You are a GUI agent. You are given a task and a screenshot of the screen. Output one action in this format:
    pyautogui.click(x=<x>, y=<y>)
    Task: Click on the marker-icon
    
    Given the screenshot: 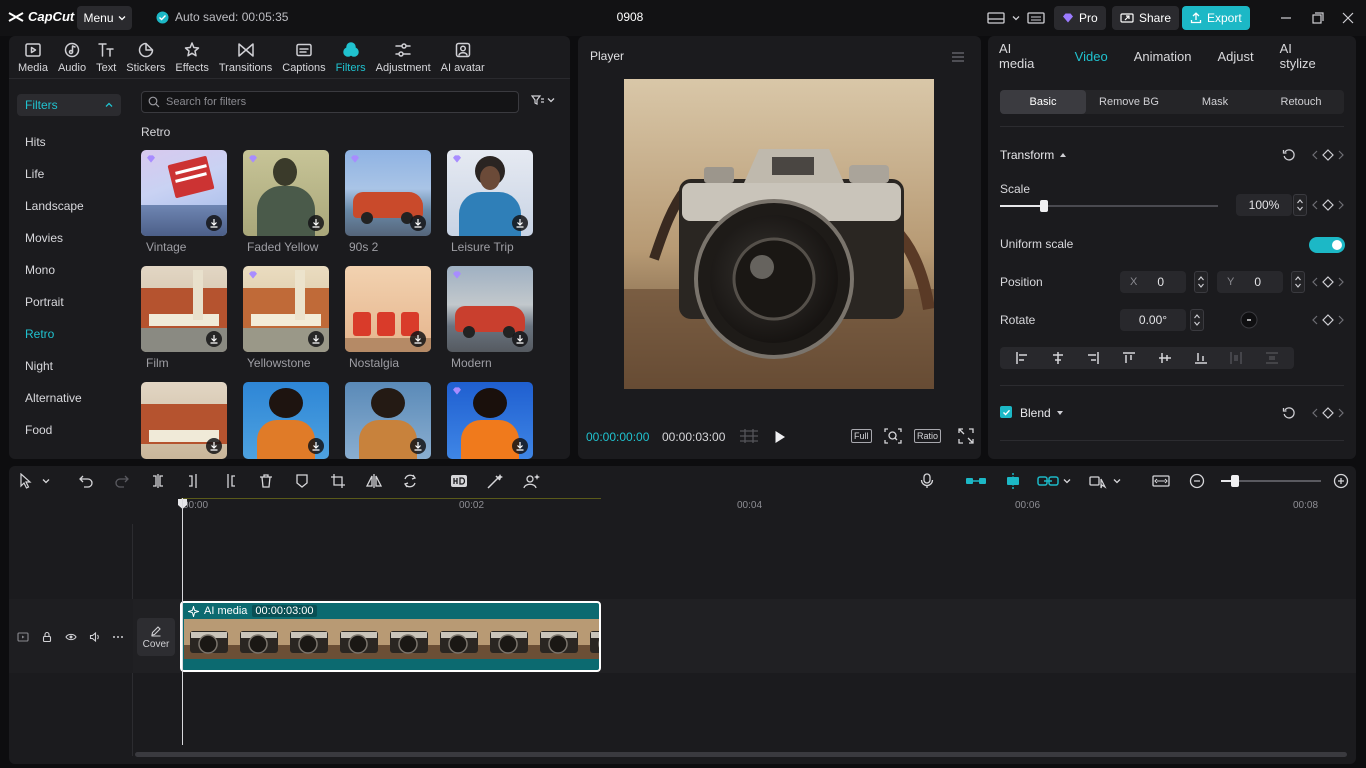 What is the action you would take?
    pyautogui.click(x=302, y=481)
    